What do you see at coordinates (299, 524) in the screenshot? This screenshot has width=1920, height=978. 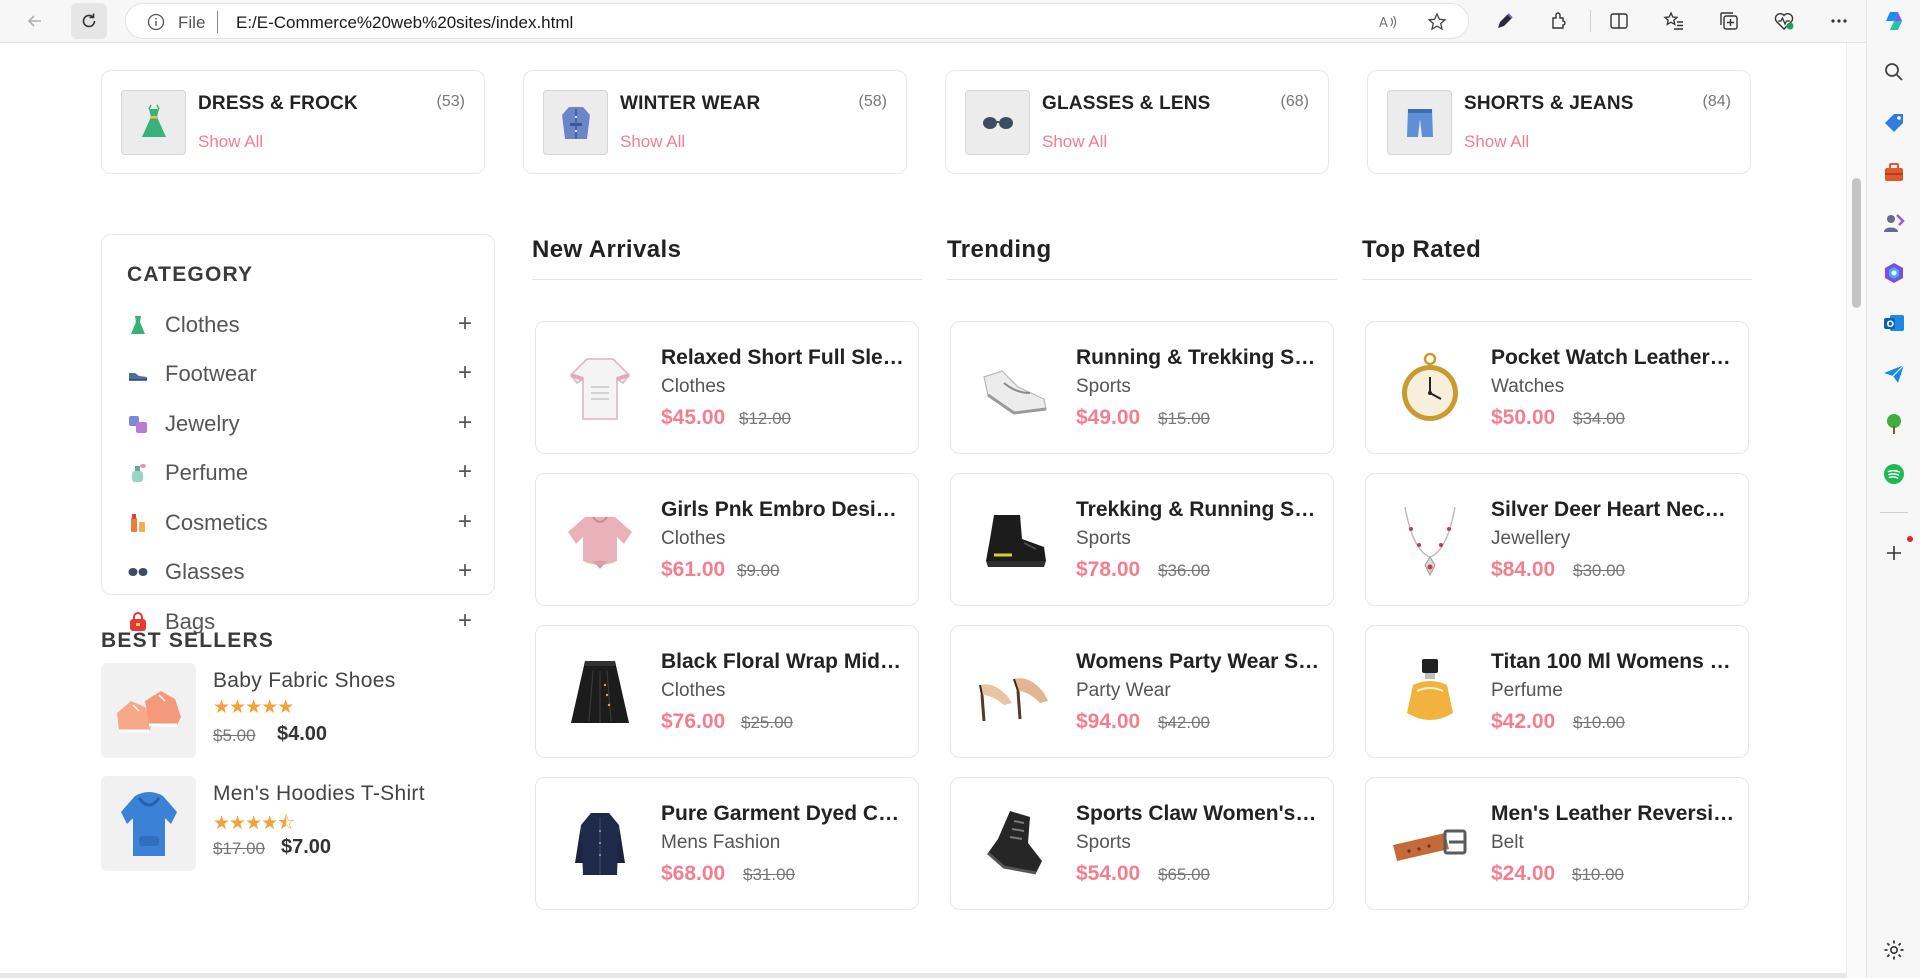 I see `sidebar-item-cosmetics: Cosmetics +` at bounding box center [299, 524].